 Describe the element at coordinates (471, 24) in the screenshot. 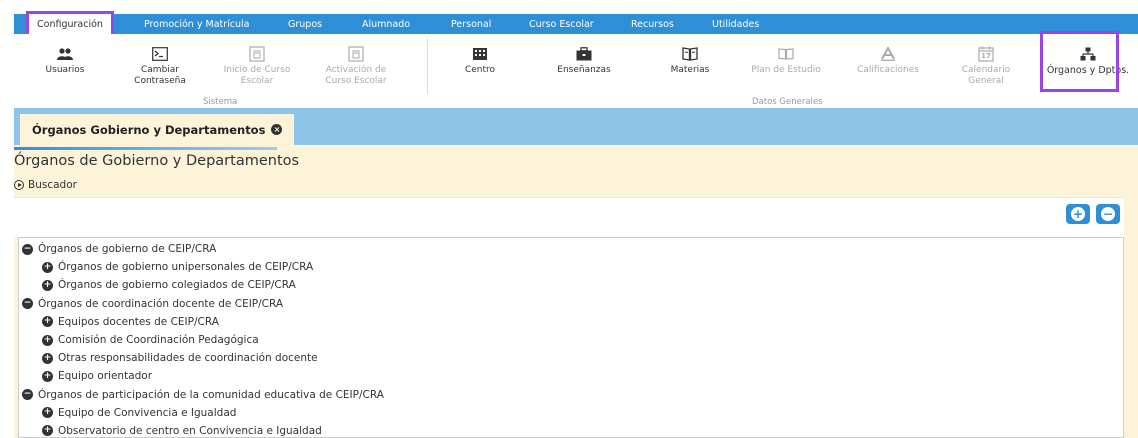

I see `menu-personal: Personal` at that location.